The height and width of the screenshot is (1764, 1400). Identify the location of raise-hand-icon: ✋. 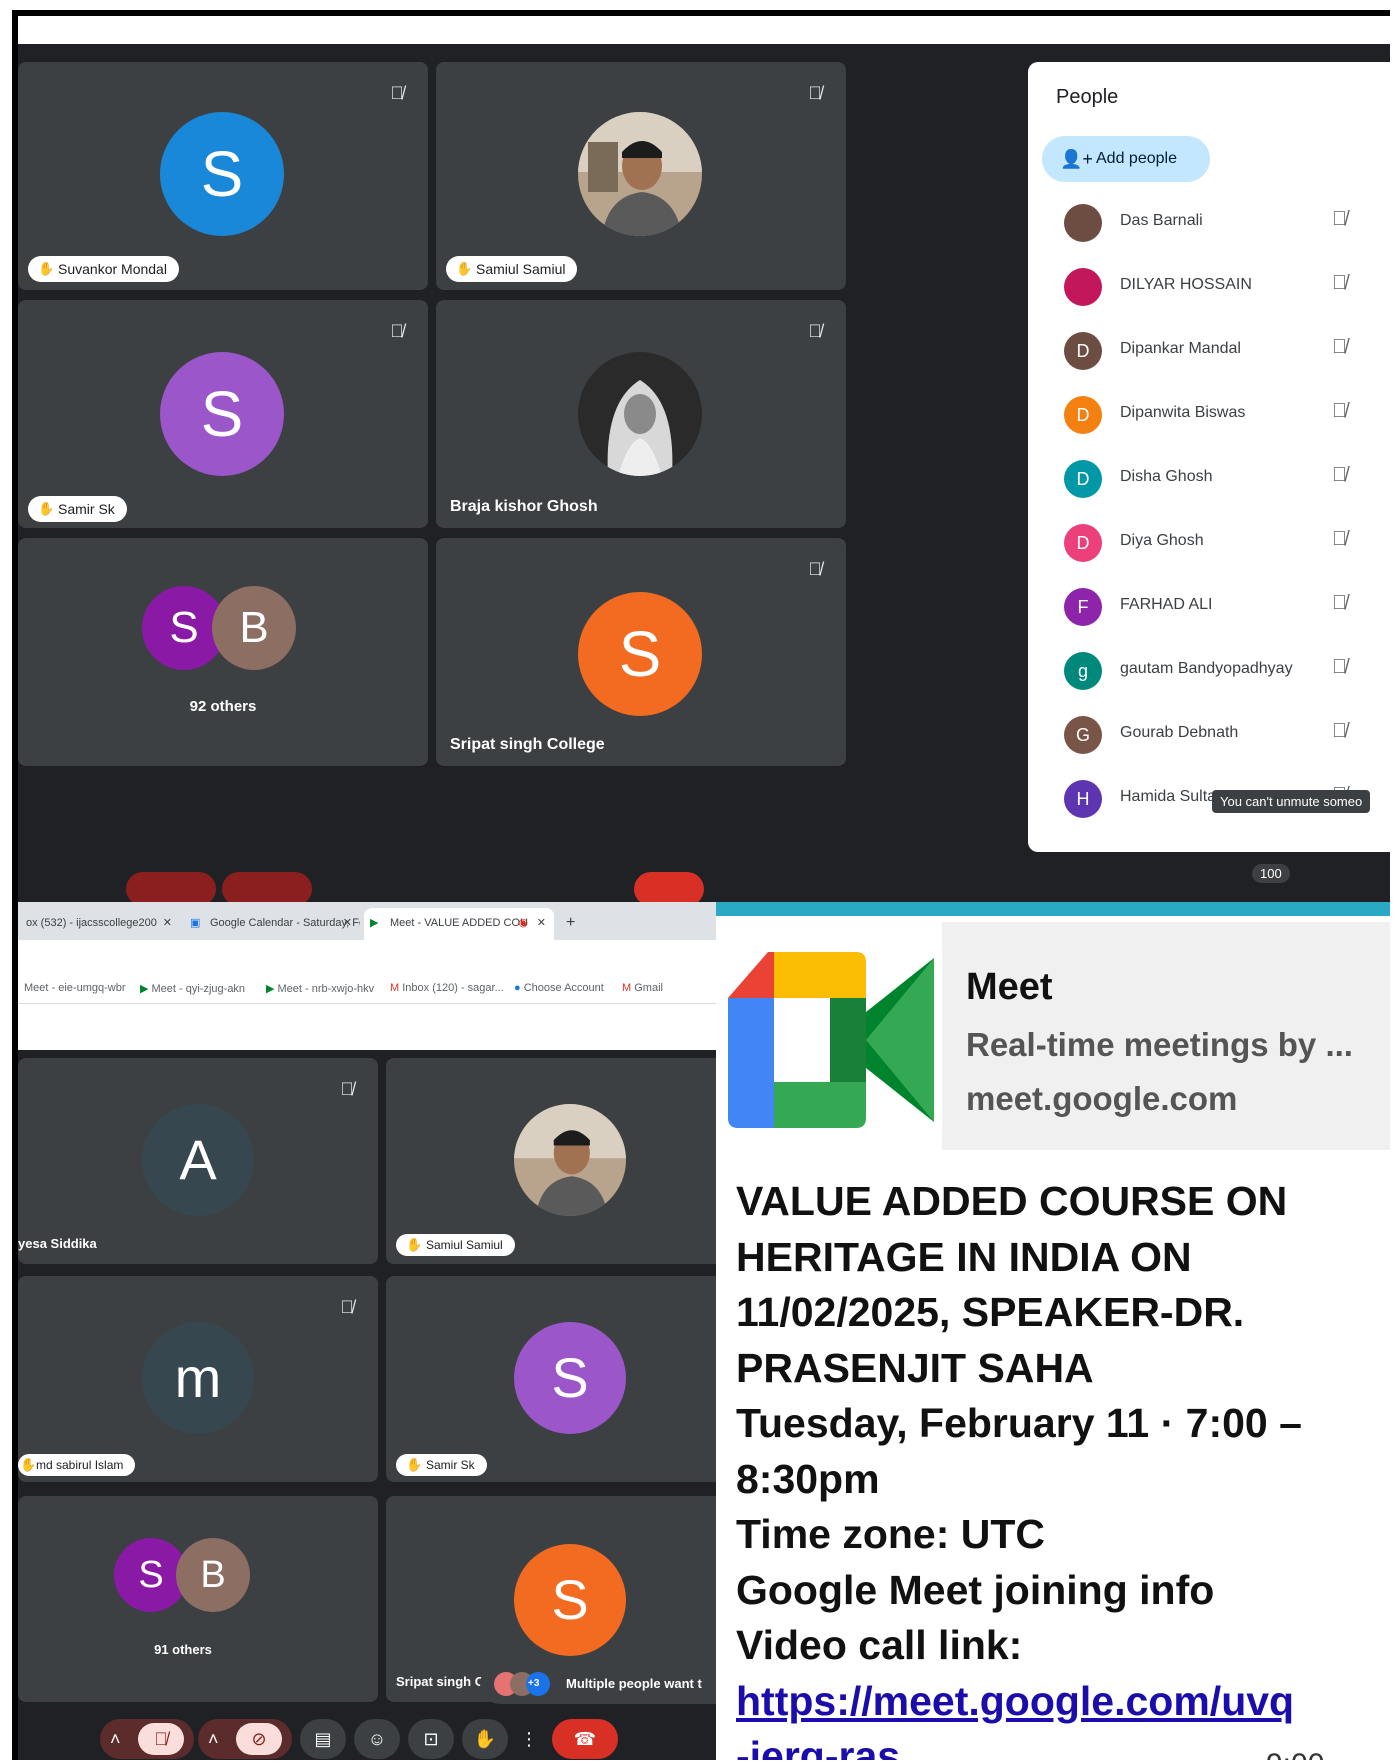
(485, 1739).